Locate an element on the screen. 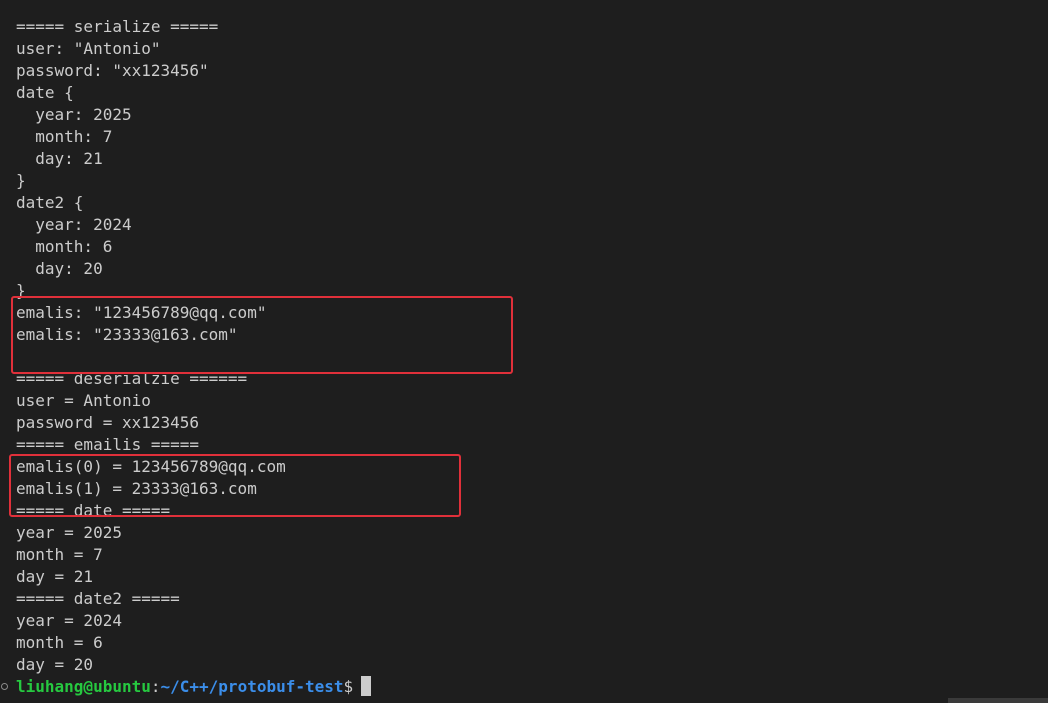 The height and width of the screenshot is (703, 1048). terminal-line: ===== emailis ===== is located at coordinates (108, 444).